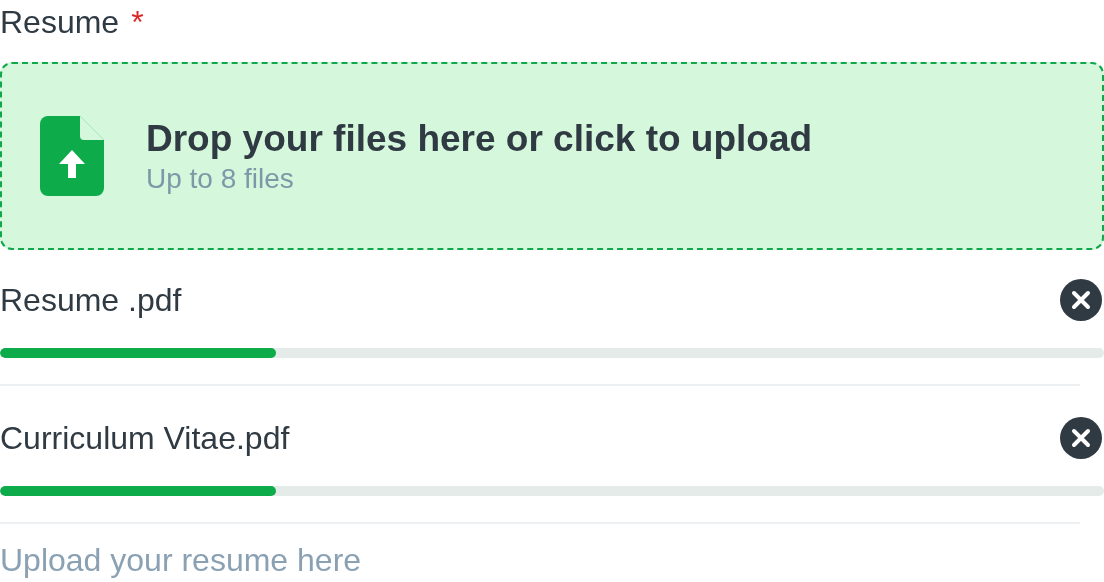 The width and height of the screenshot is (1104, 582). I want to click on helper-text: Upload your resume here, so click(181, 560).